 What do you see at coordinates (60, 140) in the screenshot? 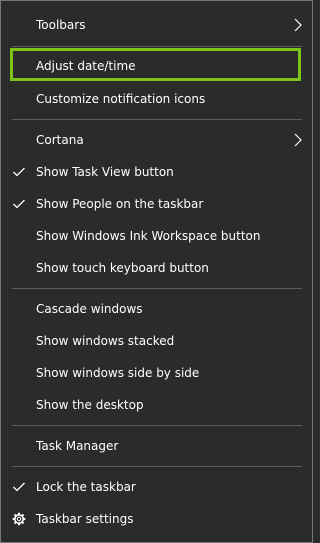
I see `menu-item-label: Cortana` at bounding box center [60, 140].